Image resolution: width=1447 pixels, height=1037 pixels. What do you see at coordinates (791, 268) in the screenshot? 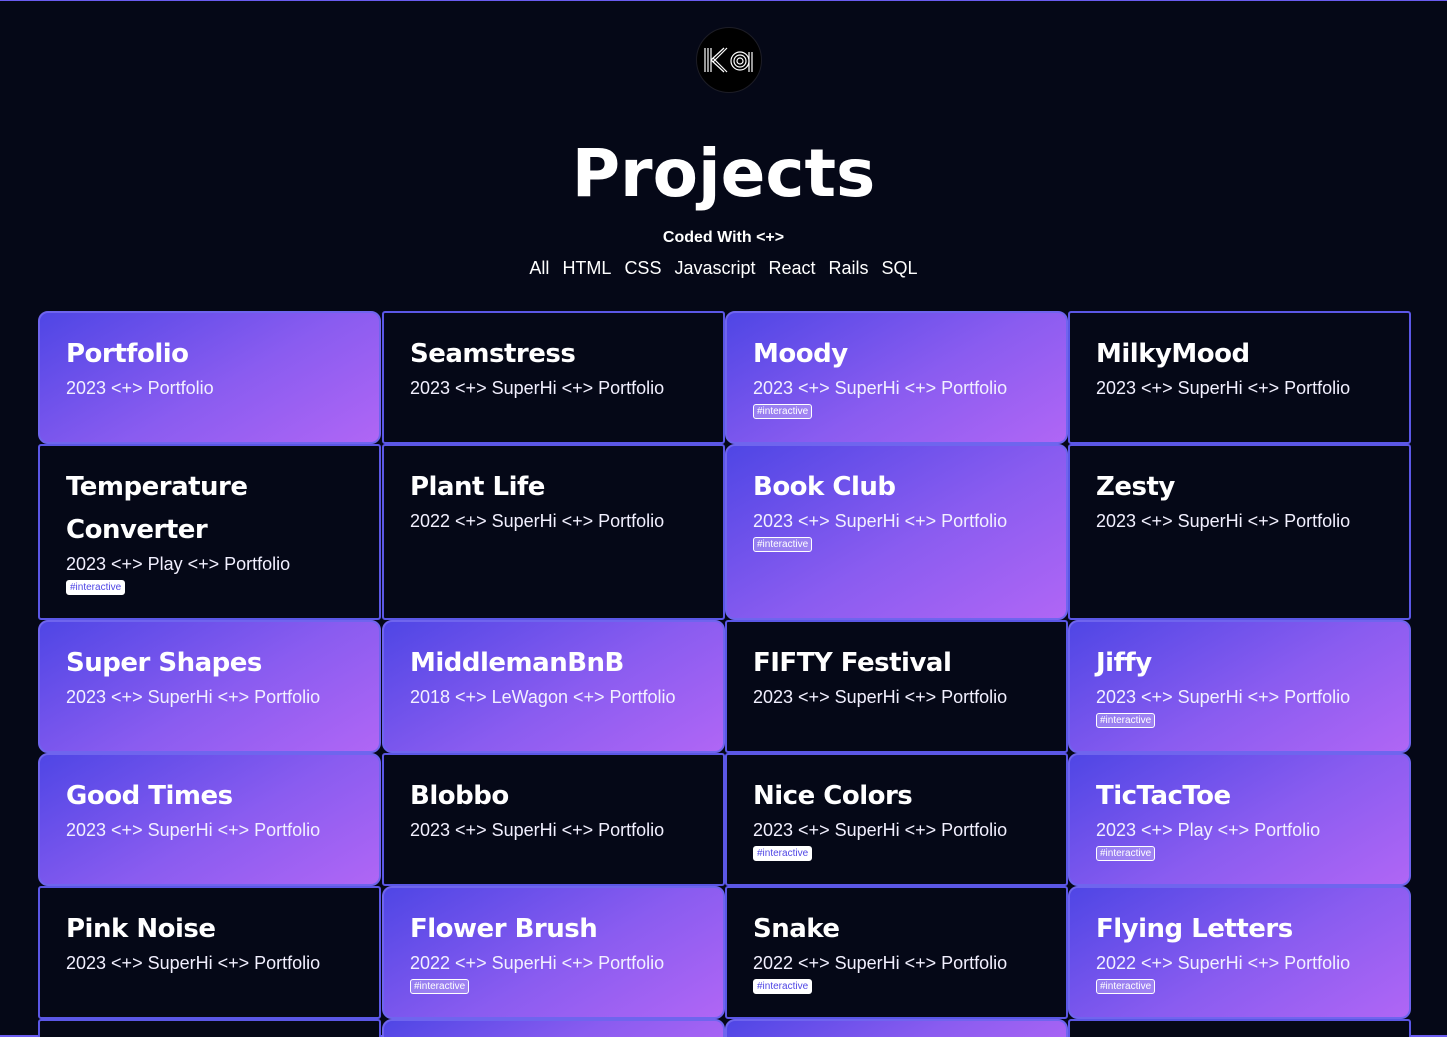
I see `filter-react: React` at bounding box center [791, 268].